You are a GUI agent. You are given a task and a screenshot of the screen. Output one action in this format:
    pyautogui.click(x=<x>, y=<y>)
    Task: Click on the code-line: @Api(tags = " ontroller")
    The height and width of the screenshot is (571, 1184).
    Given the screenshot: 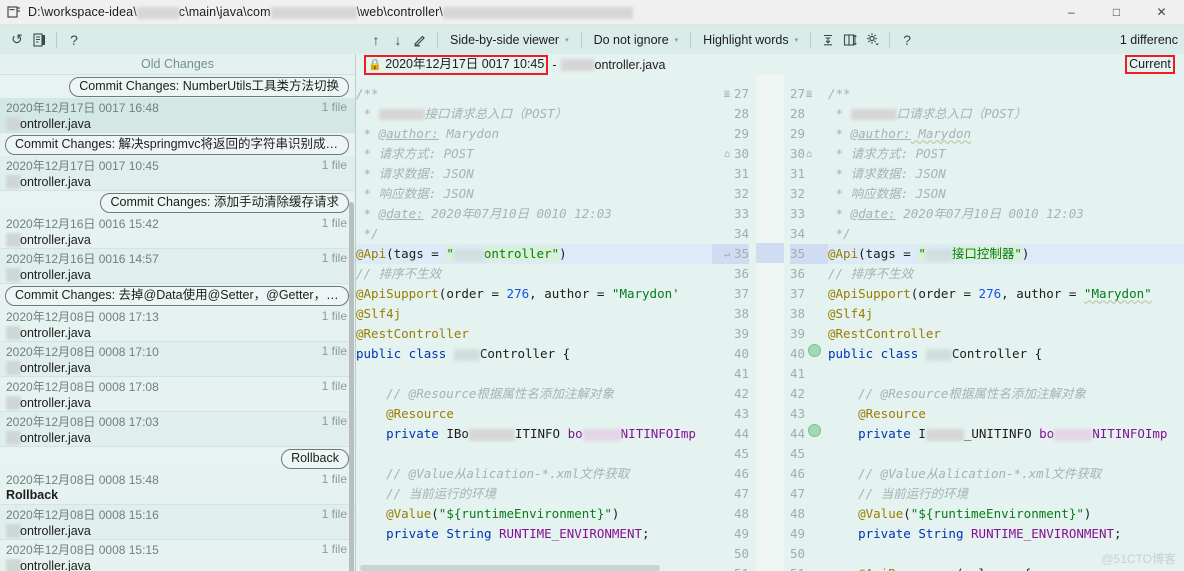 What is the action you would take?
    pyautogui.click(x=534, y=254)
    